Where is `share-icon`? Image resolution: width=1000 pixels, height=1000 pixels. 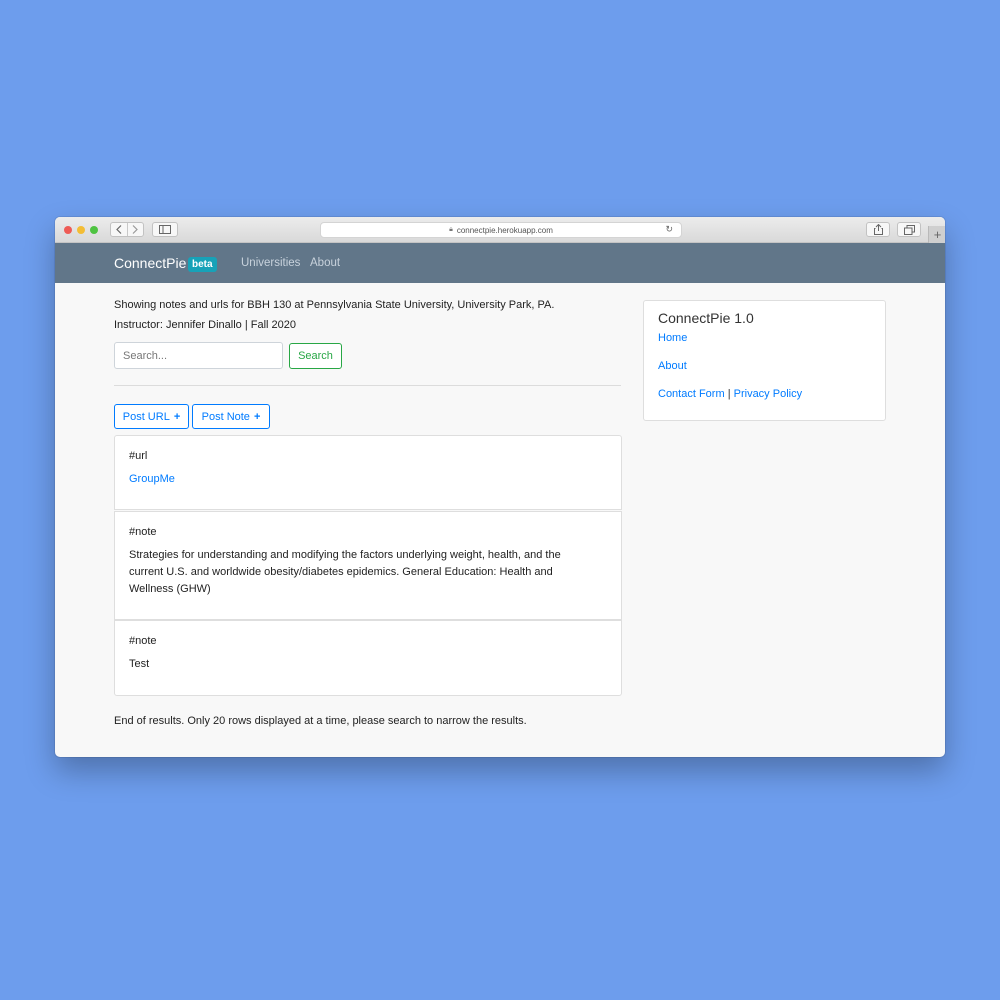
share-icon is located at coordinates (878, 229).